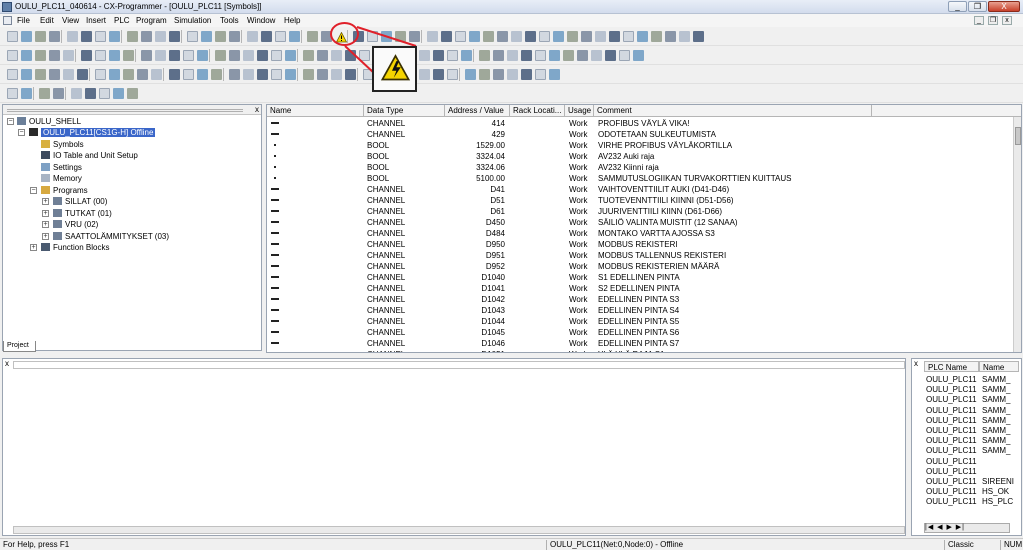  What do you see at coordinates (82, 213) in the screenshot?
I see `tree-program-tutkat: TUTKAT (01)` at bounding box center [82, 213].